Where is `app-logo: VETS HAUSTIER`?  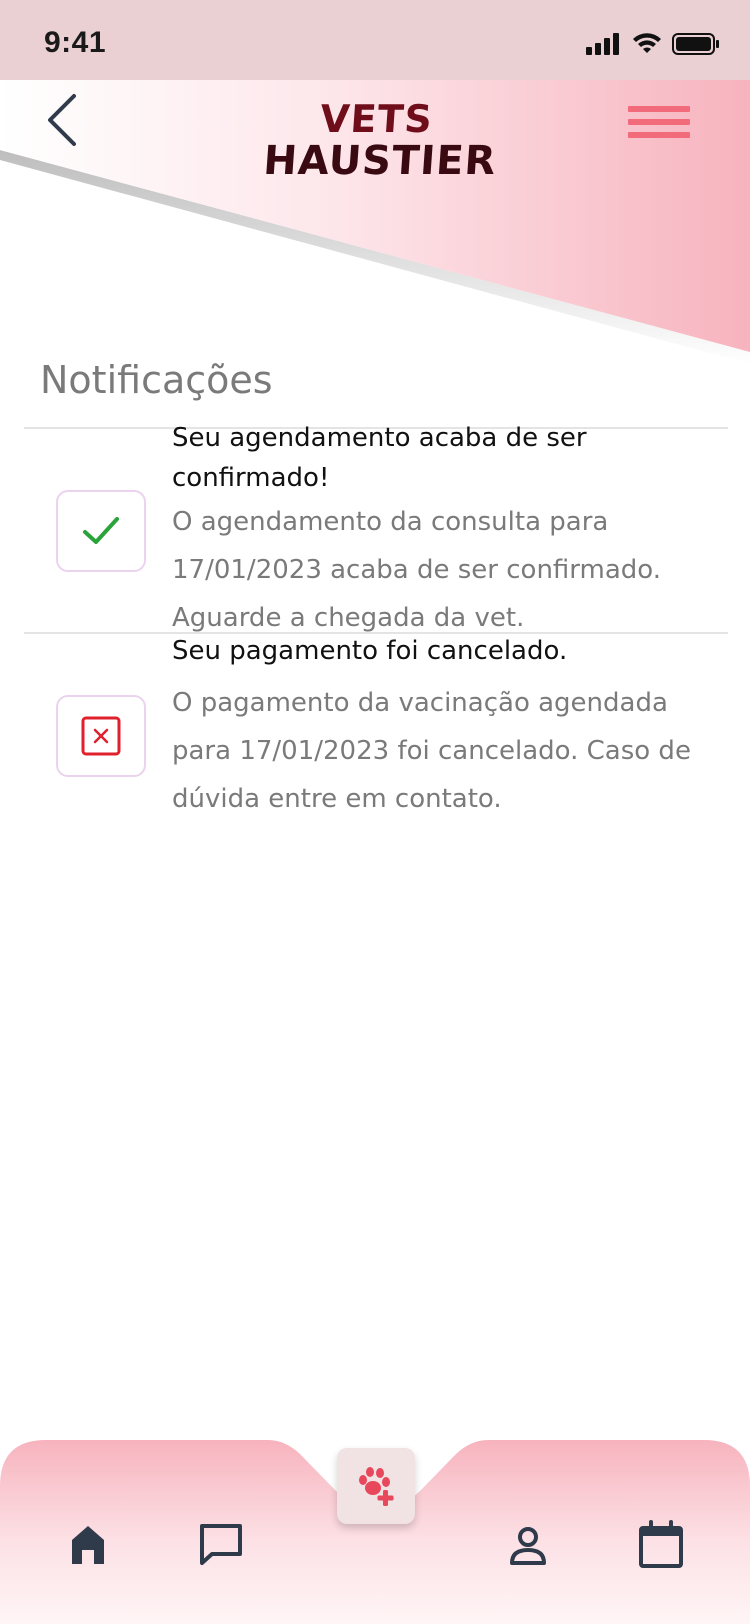 app-logo: VETS HAUSTIER is located at coordinates (379, 140).